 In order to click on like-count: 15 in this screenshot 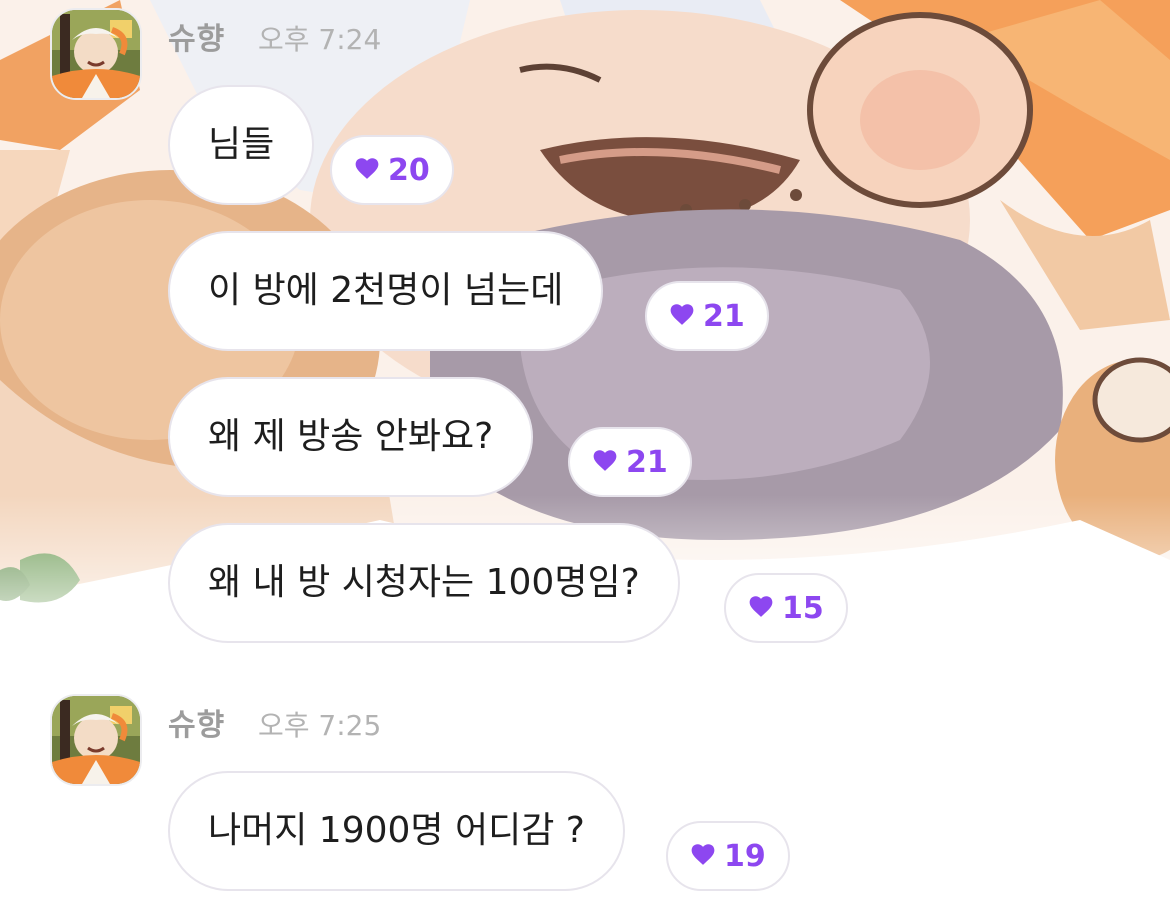, I will do `click(803, 608)`.